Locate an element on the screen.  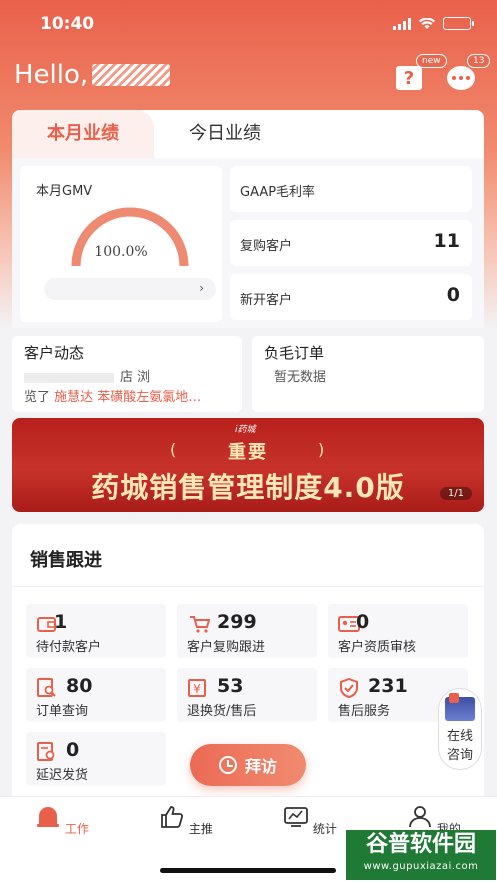
negative-orders-title: 负毛订单 is located at coordinates (294, 353).